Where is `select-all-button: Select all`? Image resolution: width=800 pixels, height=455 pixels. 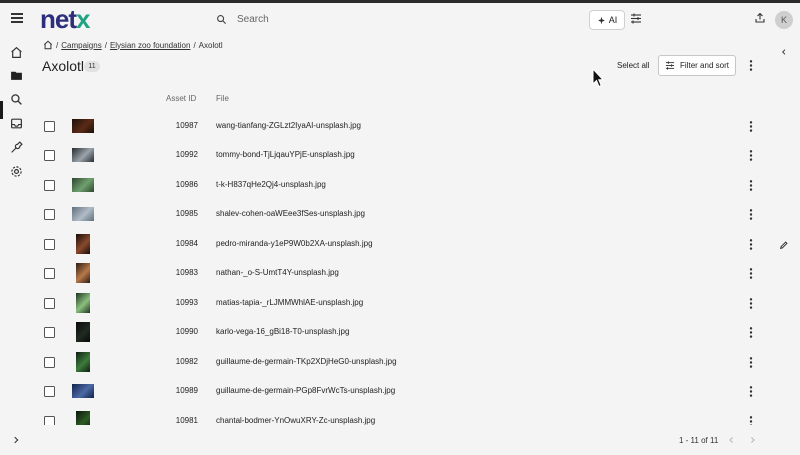
select-all-button: Select all is located at coordinates (633, 65).